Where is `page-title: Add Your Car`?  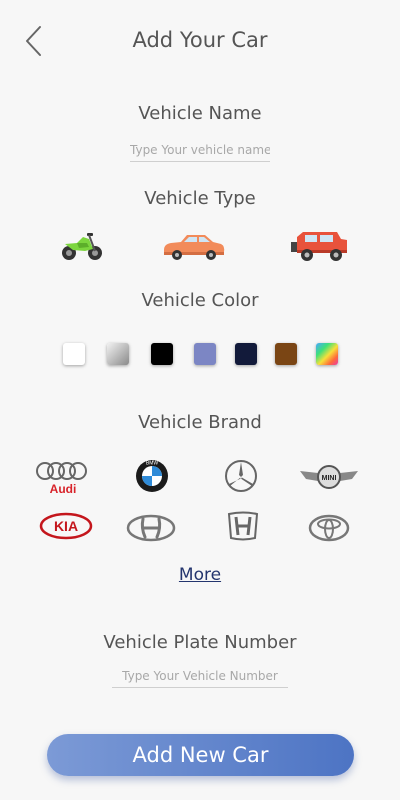 page-title: Add Your Car is located at coordinates (200, 40).